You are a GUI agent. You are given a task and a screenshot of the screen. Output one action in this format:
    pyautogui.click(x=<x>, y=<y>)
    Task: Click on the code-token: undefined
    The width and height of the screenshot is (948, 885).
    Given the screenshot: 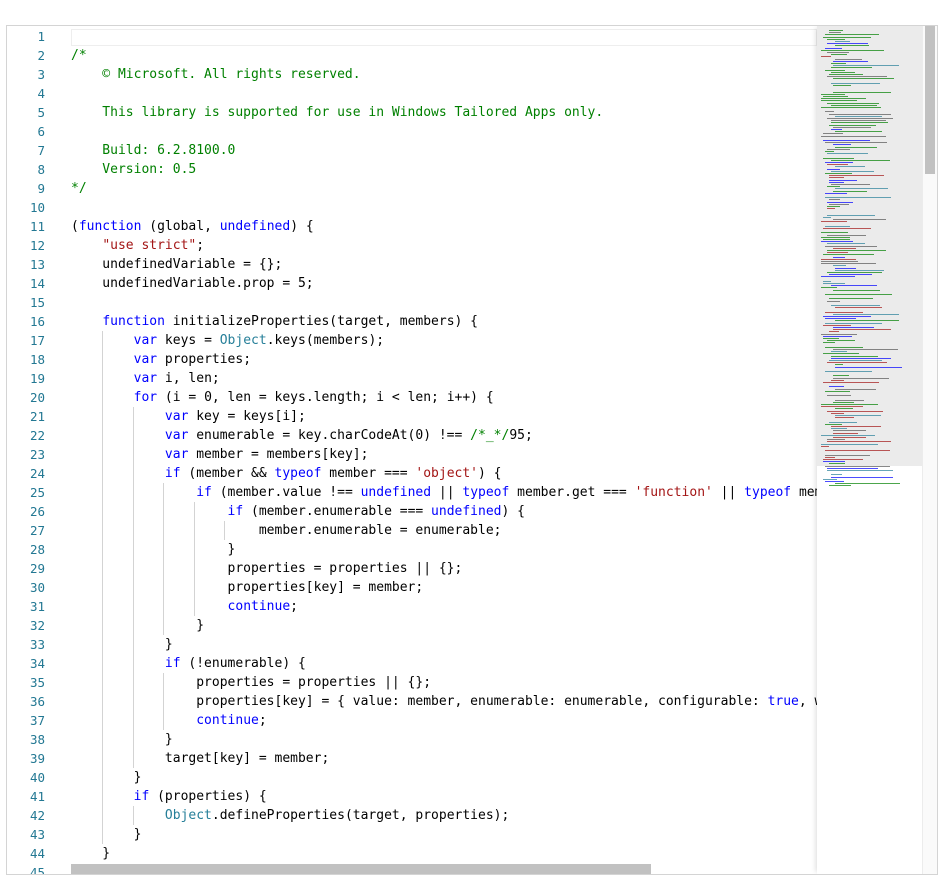 What is the action you would take?
    pyautogui.click(x=255, y=226)
    